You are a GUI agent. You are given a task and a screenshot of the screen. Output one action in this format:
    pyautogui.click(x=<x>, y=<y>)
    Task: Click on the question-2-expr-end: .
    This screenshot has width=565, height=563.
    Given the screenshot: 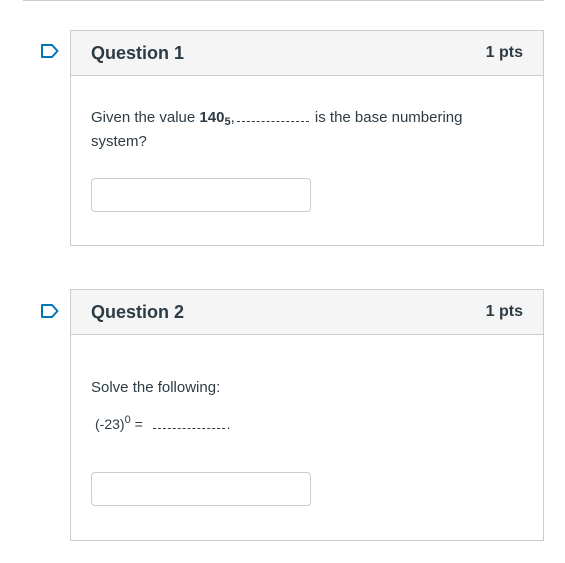 What is the action you would take?
    pyautogui.click(x=228, y=424)
    